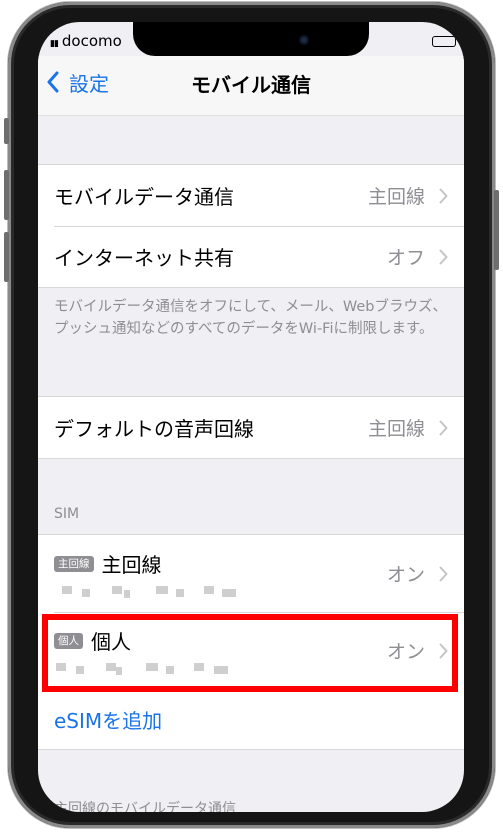  Describe the element at coordinates (67, 514) in the screenshot. I see `sim-section-header: SIM` at that location.